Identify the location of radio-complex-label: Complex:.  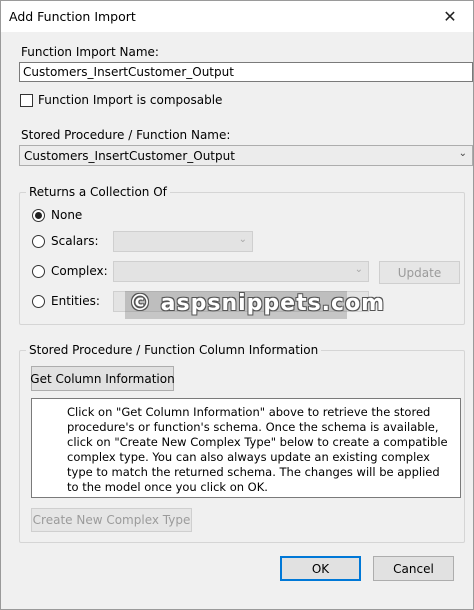
(79, 271).